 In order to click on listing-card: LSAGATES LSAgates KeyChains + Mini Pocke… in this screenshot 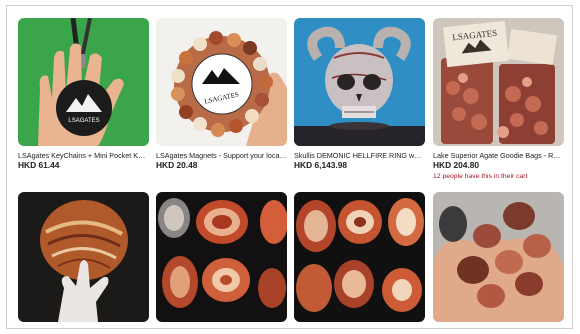, I will do `click(83, 94)`.